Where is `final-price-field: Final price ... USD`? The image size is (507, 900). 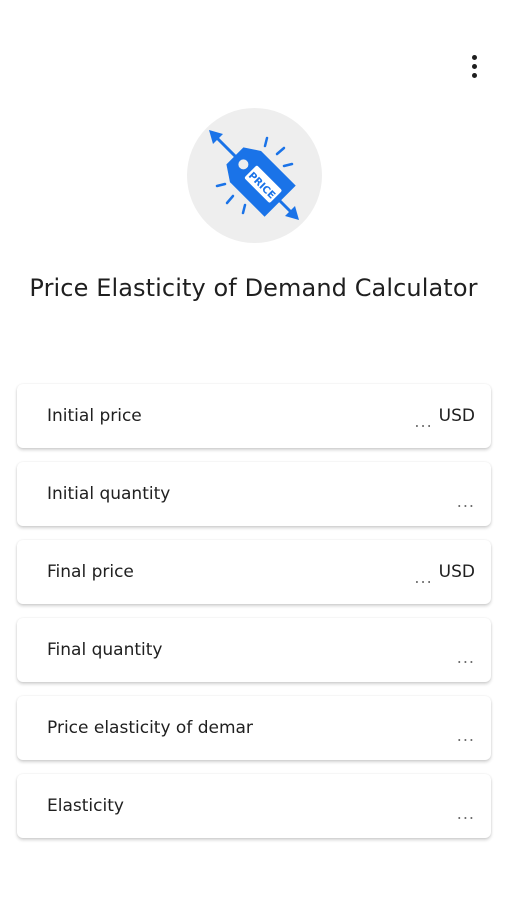 final-price-field: Final price ... USD is located at coordinates (254, 572).